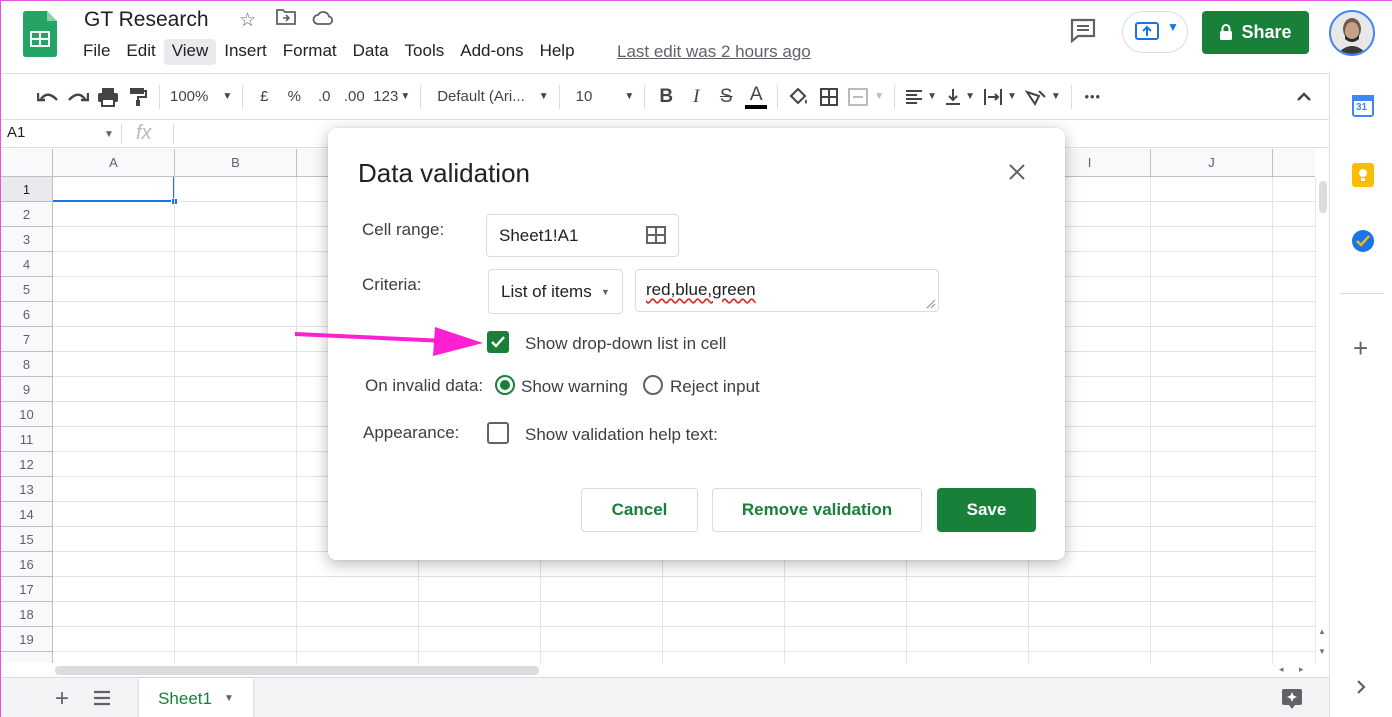 The image size is (1392, 717). What do you see at coordinates (1292, 701) in the screenshot?
I see `explore-icon` at bounding box center [1292, 701].